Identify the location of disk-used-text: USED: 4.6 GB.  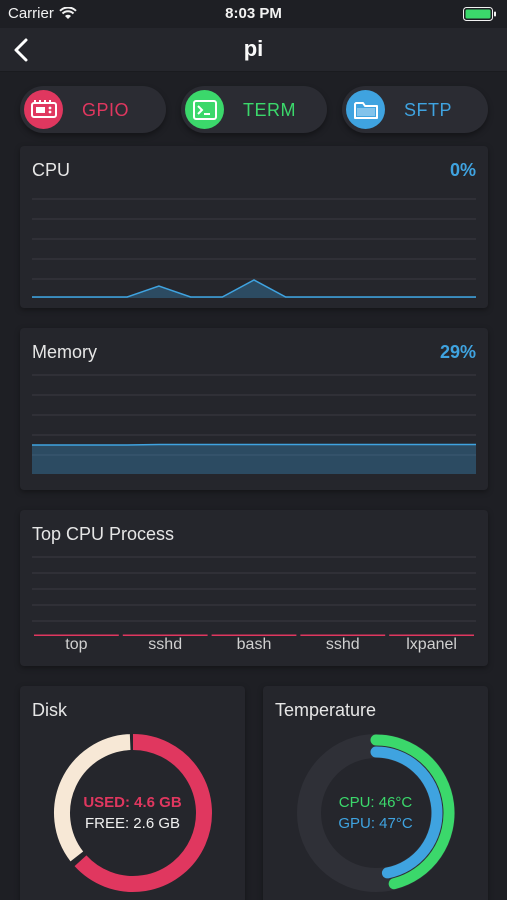
(132, 802).